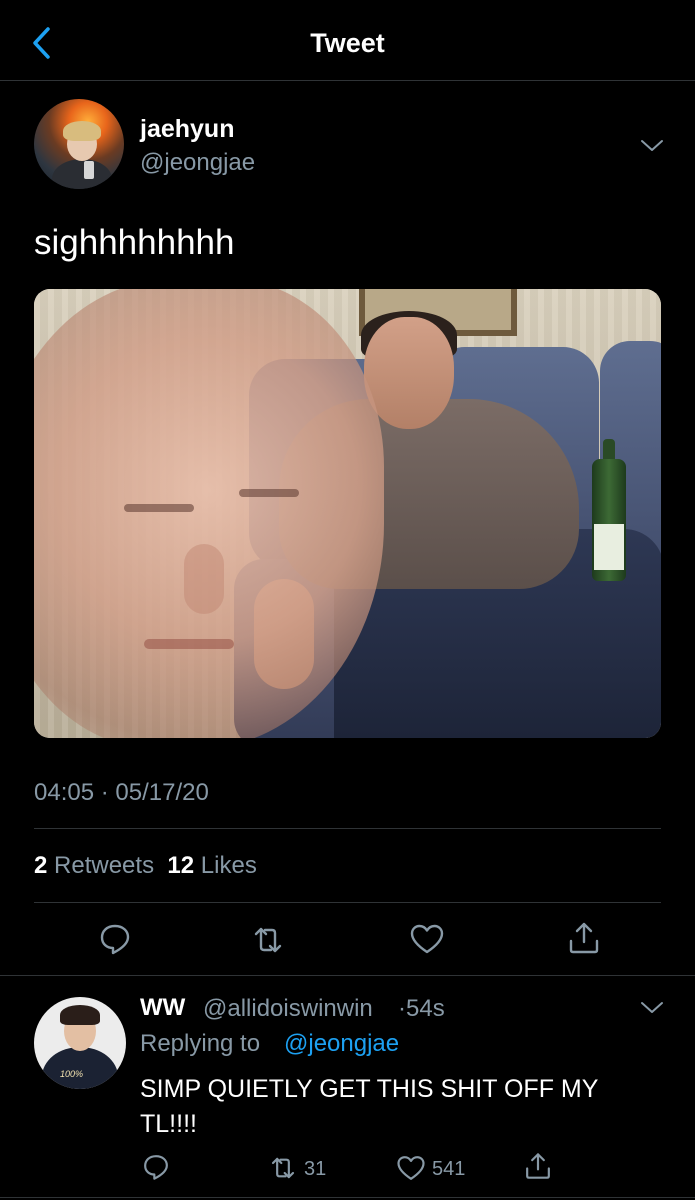  I want to click on author-name: jaehyun, so click(187, 129).